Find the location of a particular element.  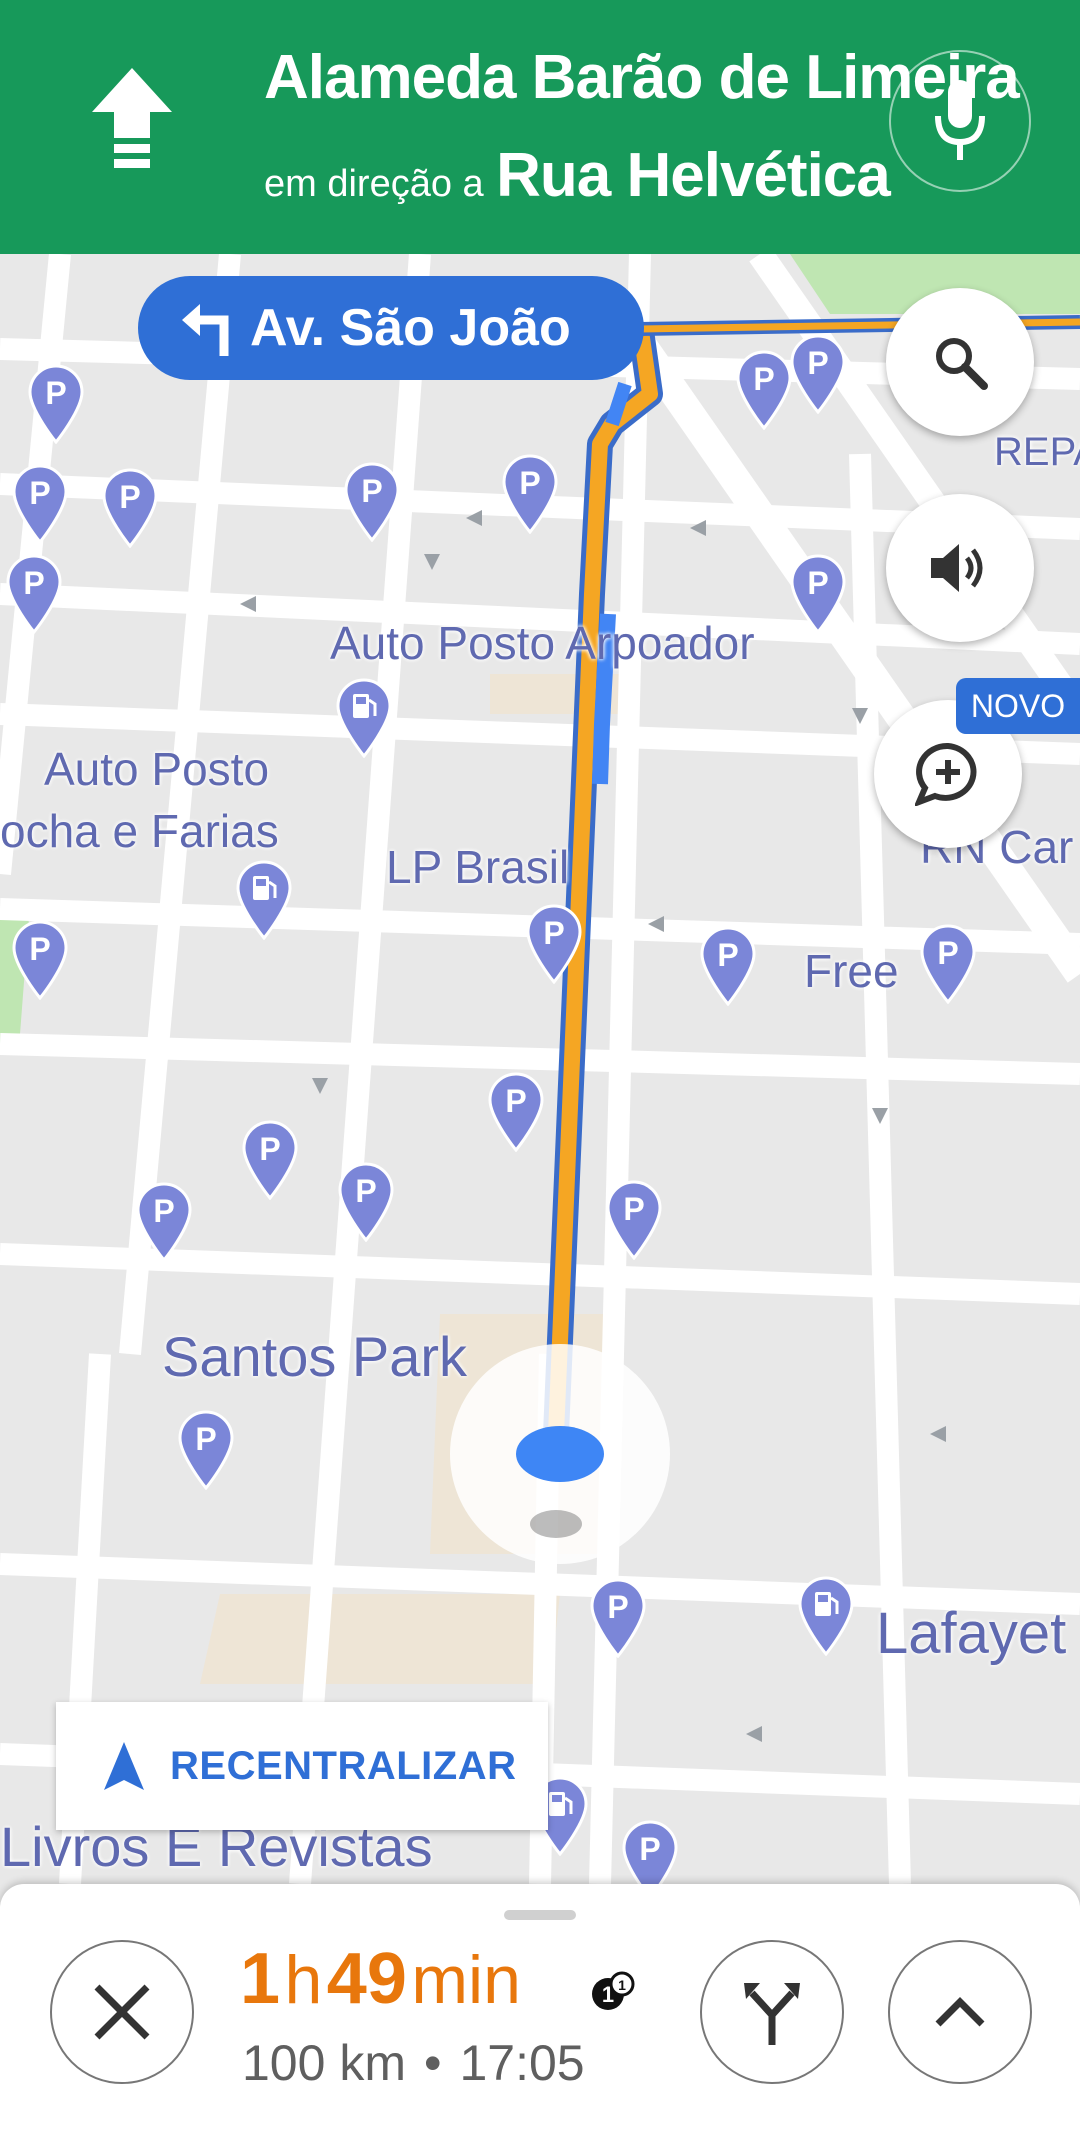

poi-label: Lafayet is located at coordinates (971, 1633).